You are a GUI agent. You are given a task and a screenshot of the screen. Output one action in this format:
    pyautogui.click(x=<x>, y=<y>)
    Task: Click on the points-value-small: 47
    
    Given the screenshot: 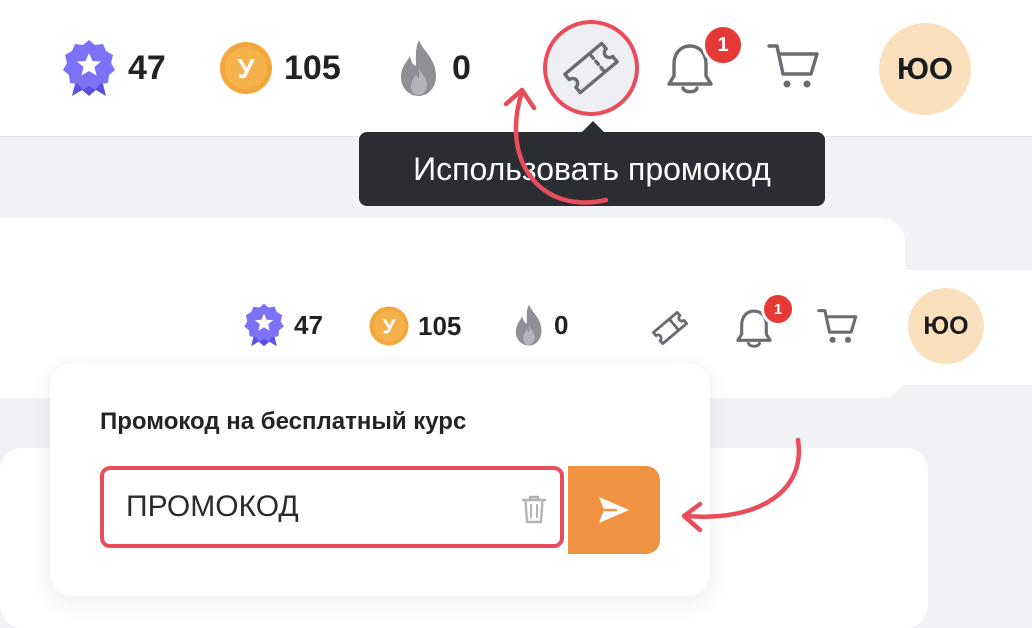 What is the action you would take?
    pyautogui.click(x=308, y=324)
    